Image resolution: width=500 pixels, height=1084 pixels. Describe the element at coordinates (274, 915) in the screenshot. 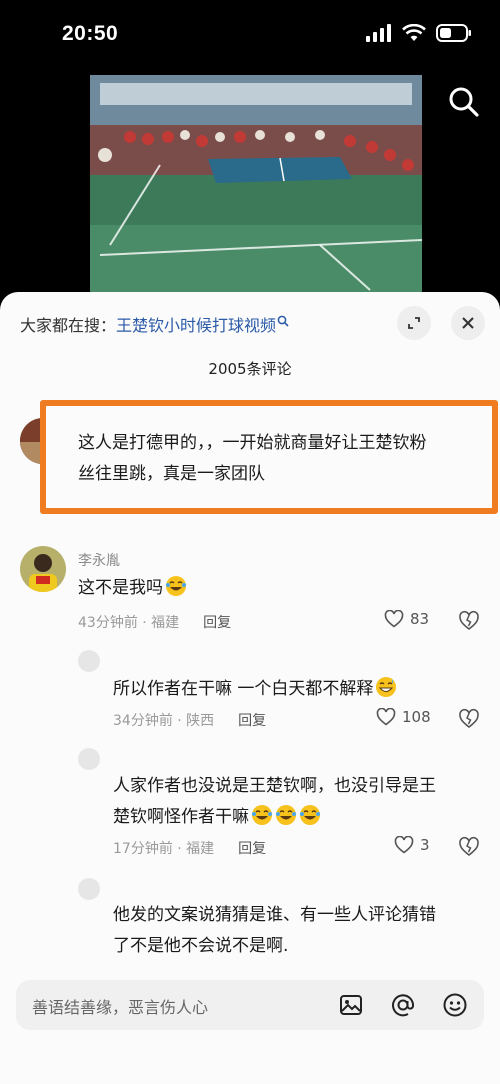

I see `reply-text-line: 他发的文案说猜猜是谁、有一些人评论猜错` at that location.